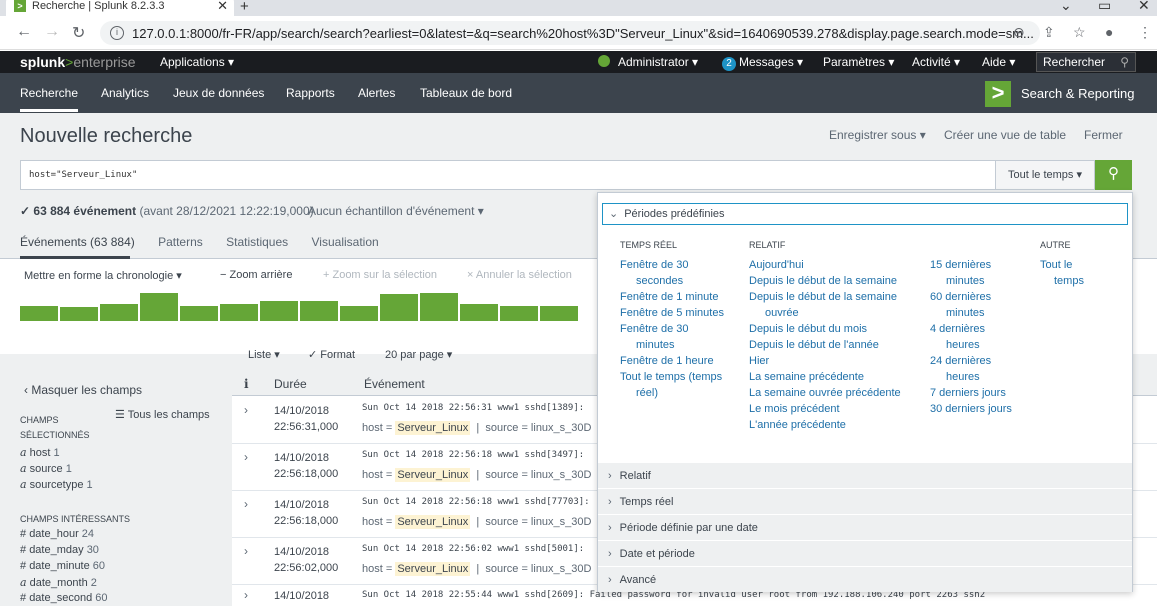 The image size is (1157, 606). What do you see at coordinates (264, 354) in the screenshot?
I see `list-view-dropdown: Liste ▾` at bounding box center [264, 354].